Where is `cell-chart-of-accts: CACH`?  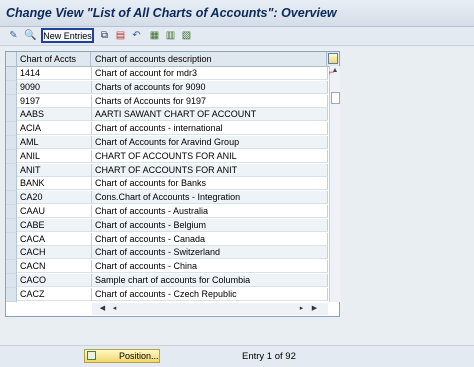 cell-chart-of-accts: CACH is located at coordinates (54, 253).